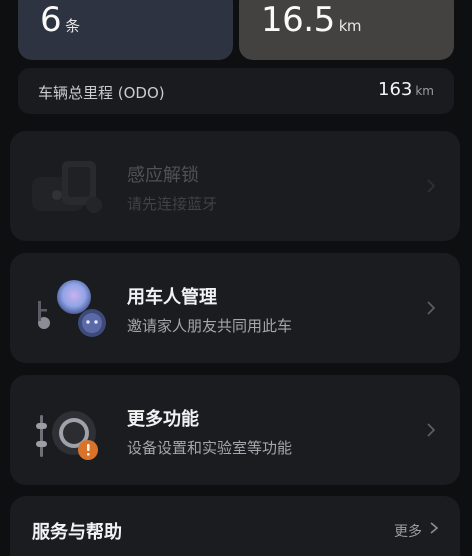 Image resolution: width=472 pixels, height=556 pixels. Describe the element at coordinates (60, 20) in the screenshot. I see `stat-count-value: 6条` at that location.